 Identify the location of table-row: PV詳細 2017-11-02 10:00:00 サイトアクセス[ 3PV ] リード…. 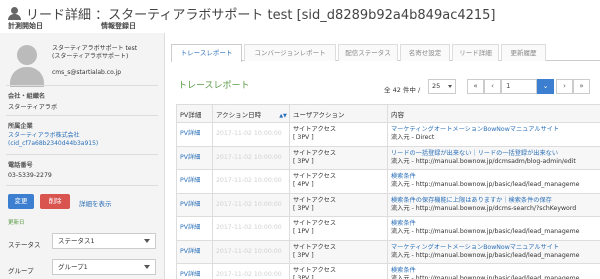
(388, 157).